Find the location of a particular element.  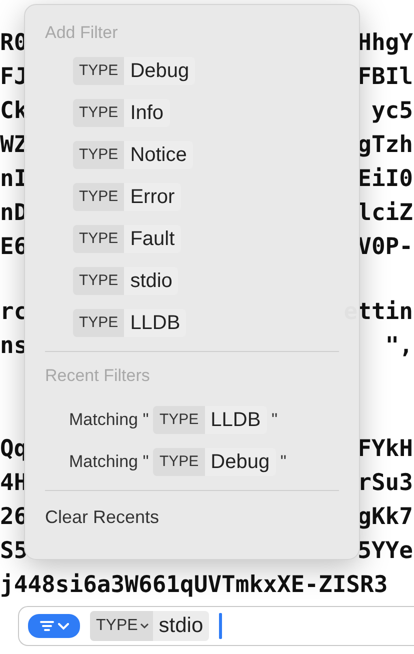

console-text: yc5 is located at coordinates (392, 111).